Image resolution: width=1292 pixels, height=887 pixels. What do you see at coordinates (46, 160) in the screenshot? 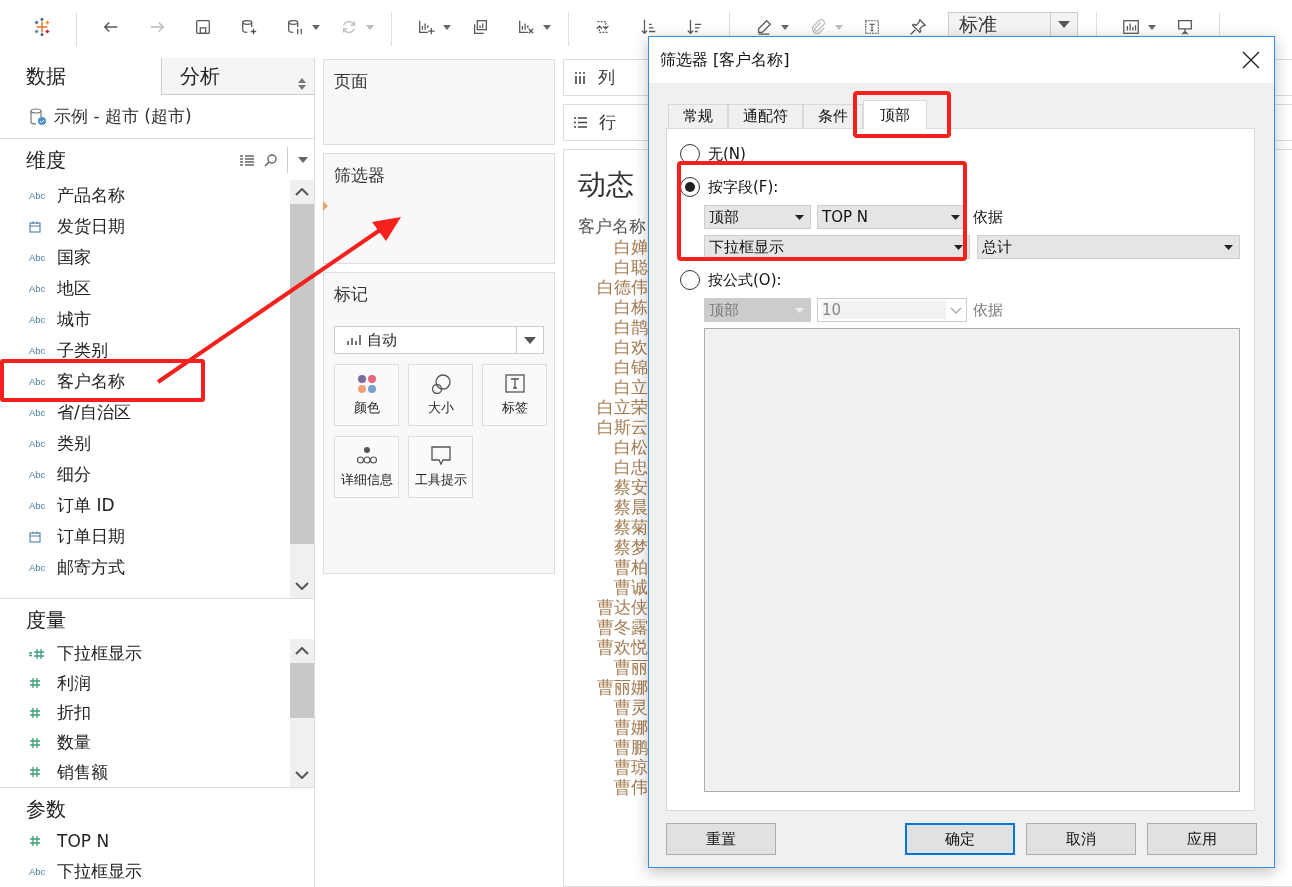
I see `section-title: 维度` at bounding box center [46, 160].